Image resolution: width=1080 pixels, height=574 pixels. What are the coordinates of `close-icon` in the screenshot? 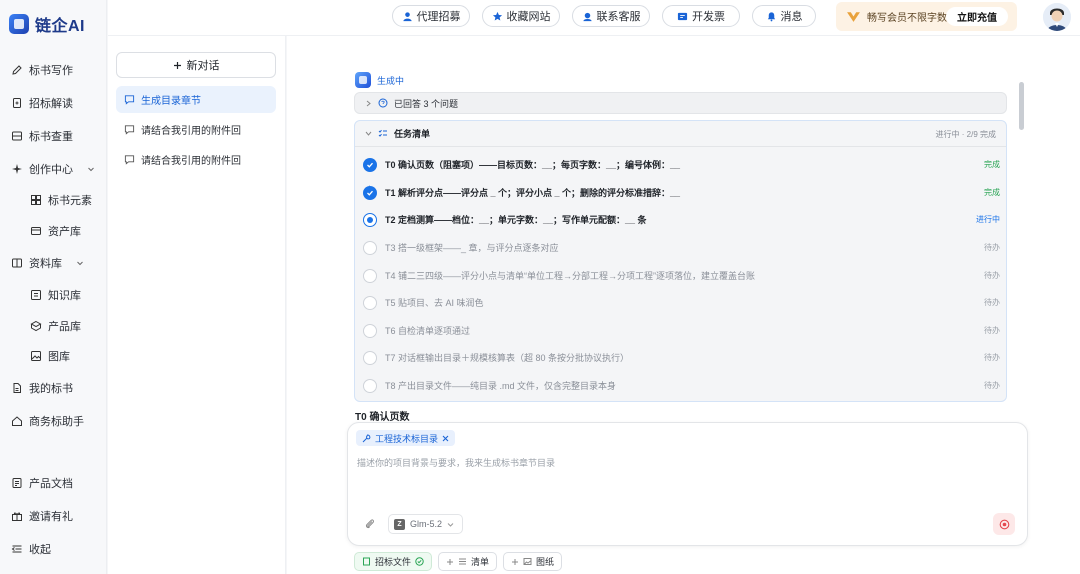 It's located at (445, 438).